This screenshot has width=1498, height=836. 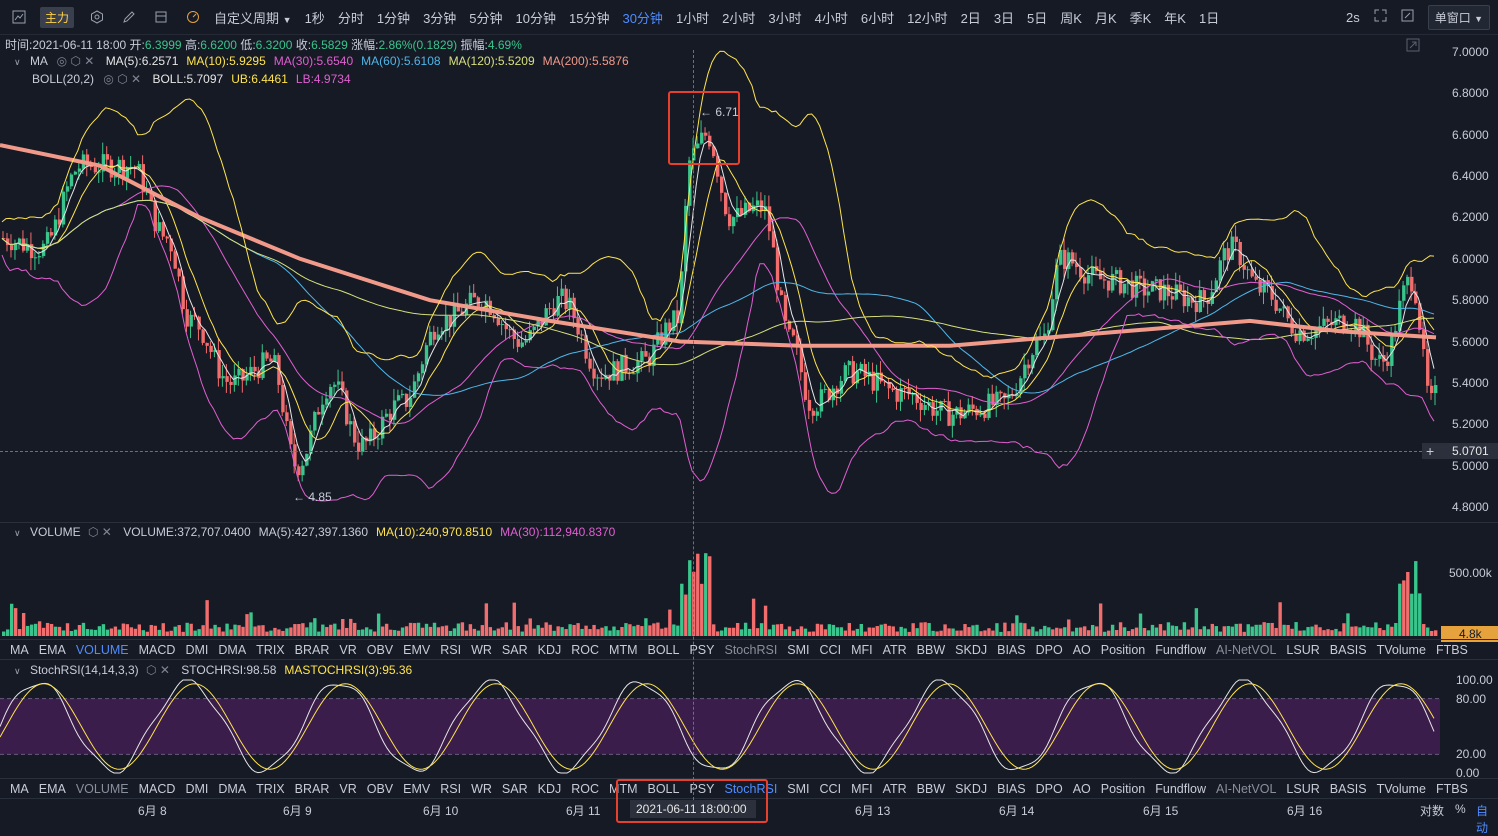 What do you see at coordinates (351, 17) in the screenshot?
I see `period-option: 分时` at bounding box center [351, 17].